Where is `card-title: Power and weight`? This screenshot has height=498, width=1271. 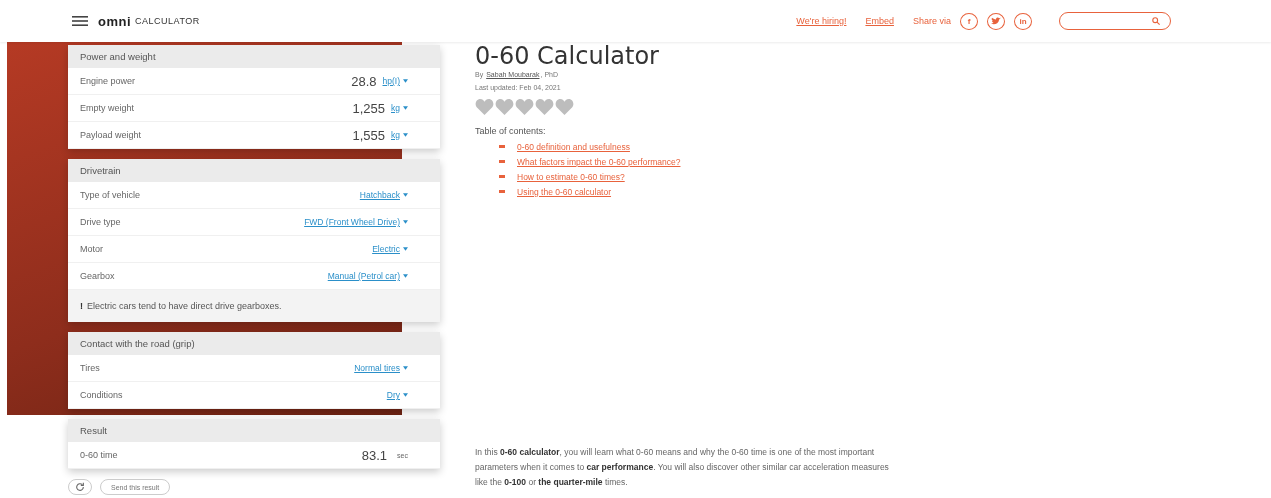
card-title: Power and weight is located at coordinates (254, 56).